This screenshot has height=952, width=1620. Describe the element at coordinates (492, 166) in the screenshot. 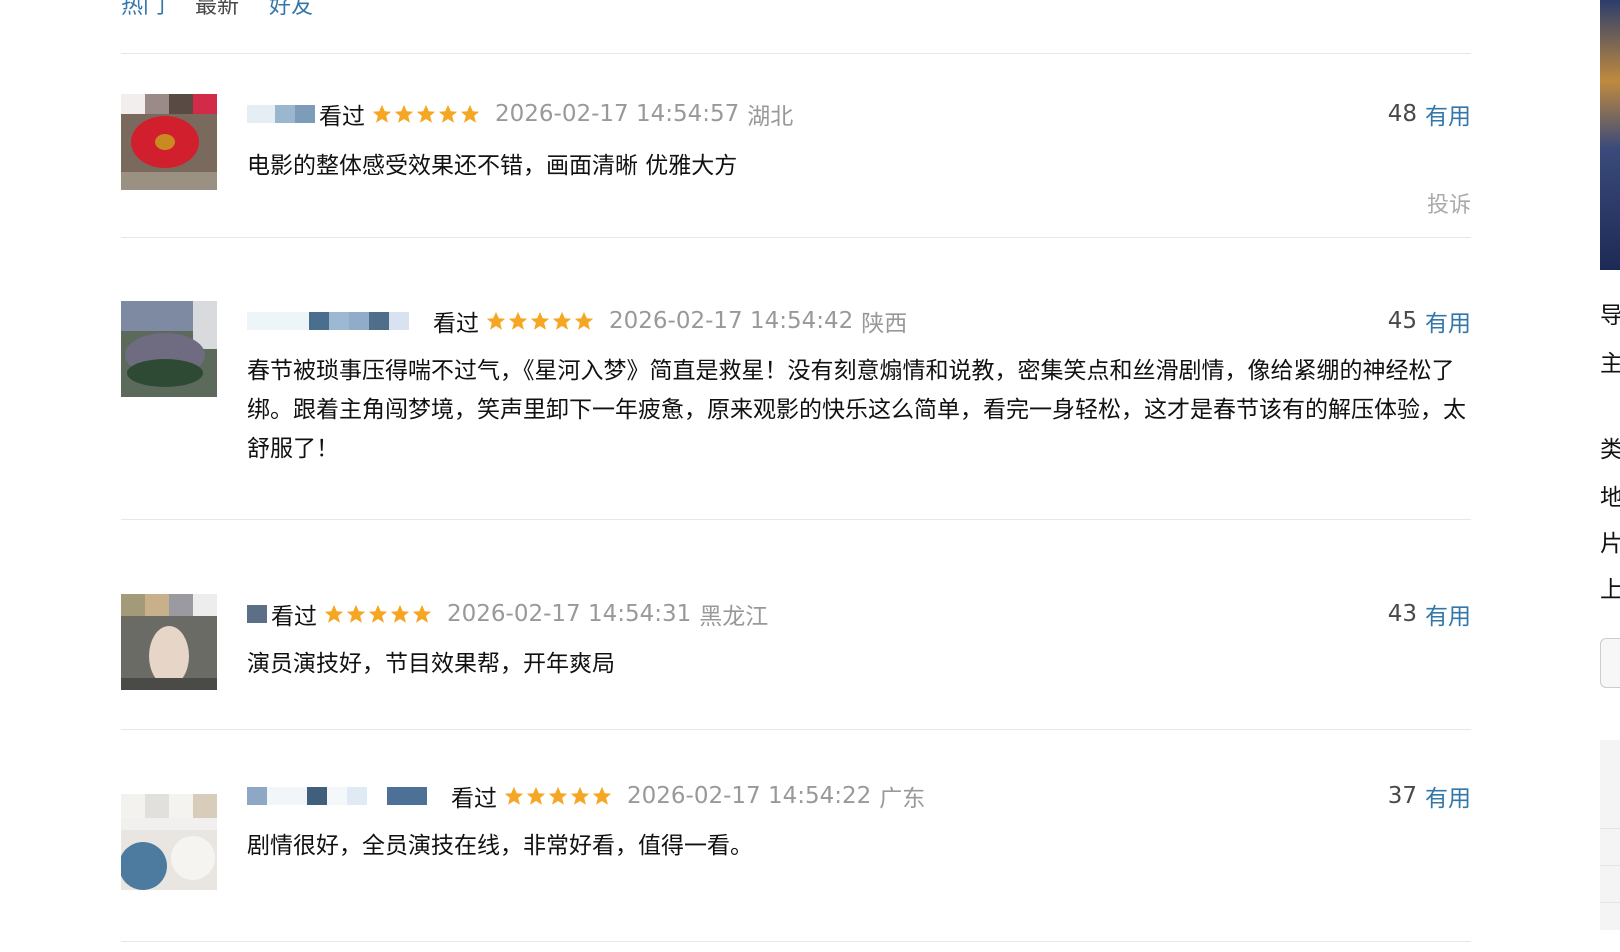

I see `comment-content: 电影的整体感受效果还不错，画面清晰 优雅大方` at that location.